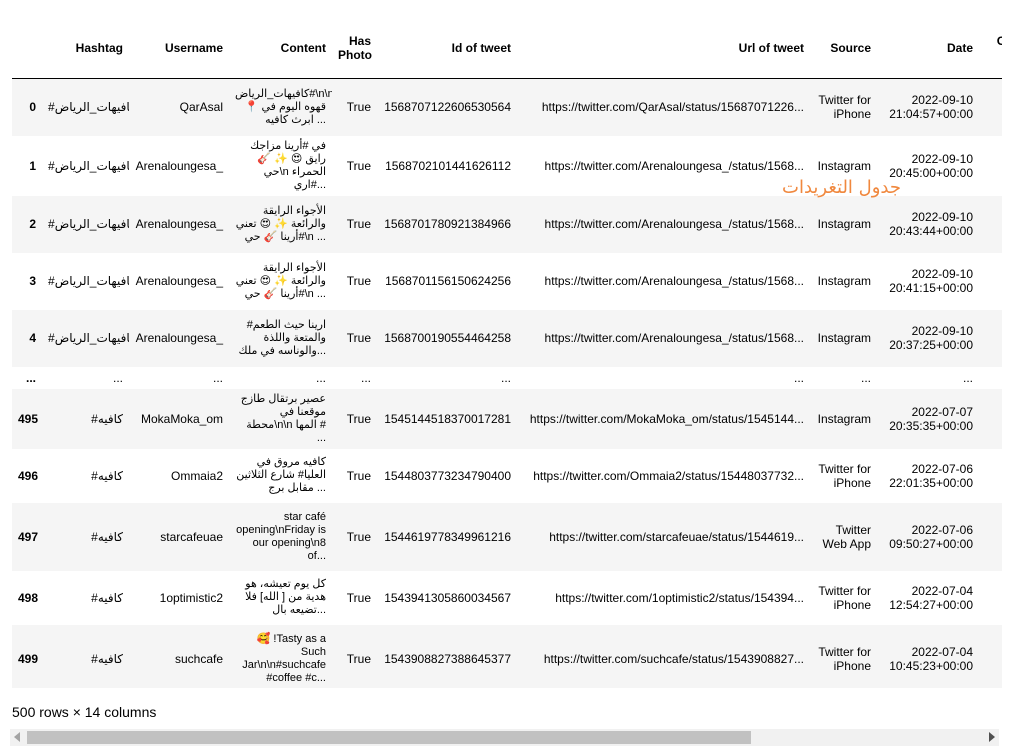 This screenshot has width=1017, height=748. I want to click on cell-date: 2022-07-06 09:50:27+00:00, so click(931, 536).